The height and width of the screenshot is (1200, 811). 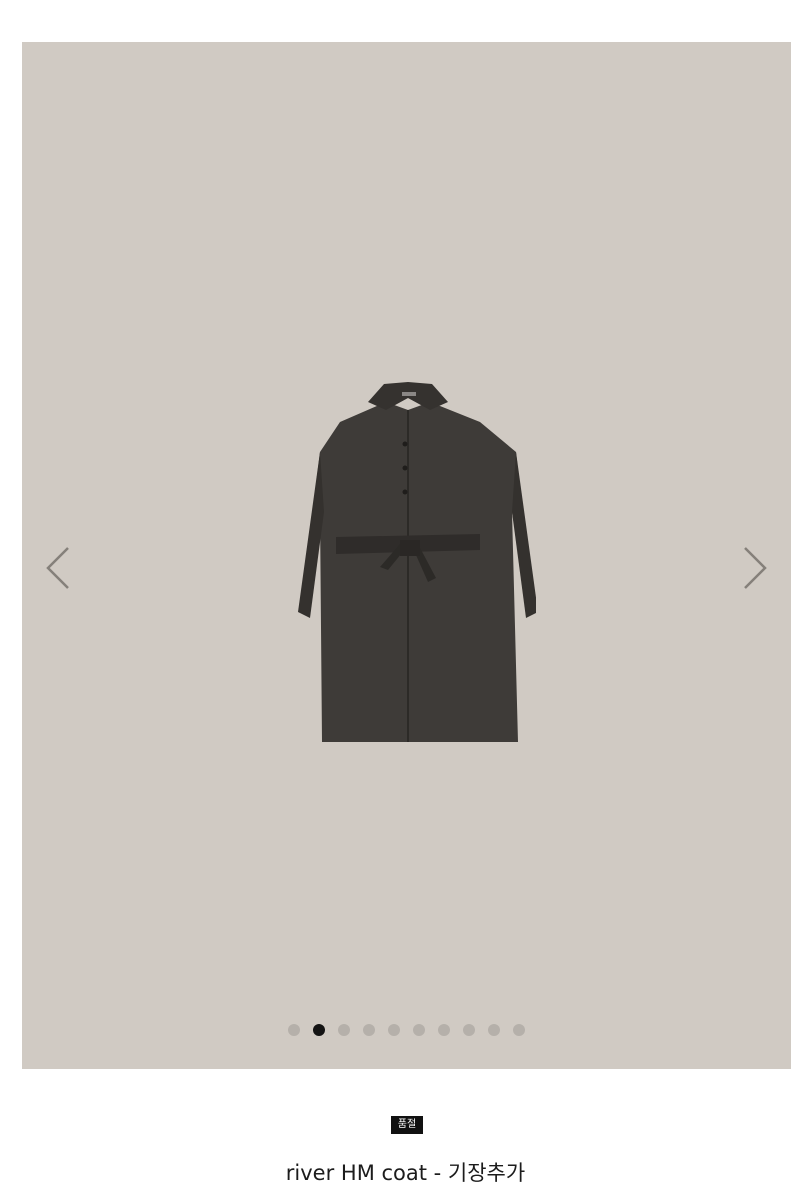 I want to click on coat-image, so click(x=417, y=562).